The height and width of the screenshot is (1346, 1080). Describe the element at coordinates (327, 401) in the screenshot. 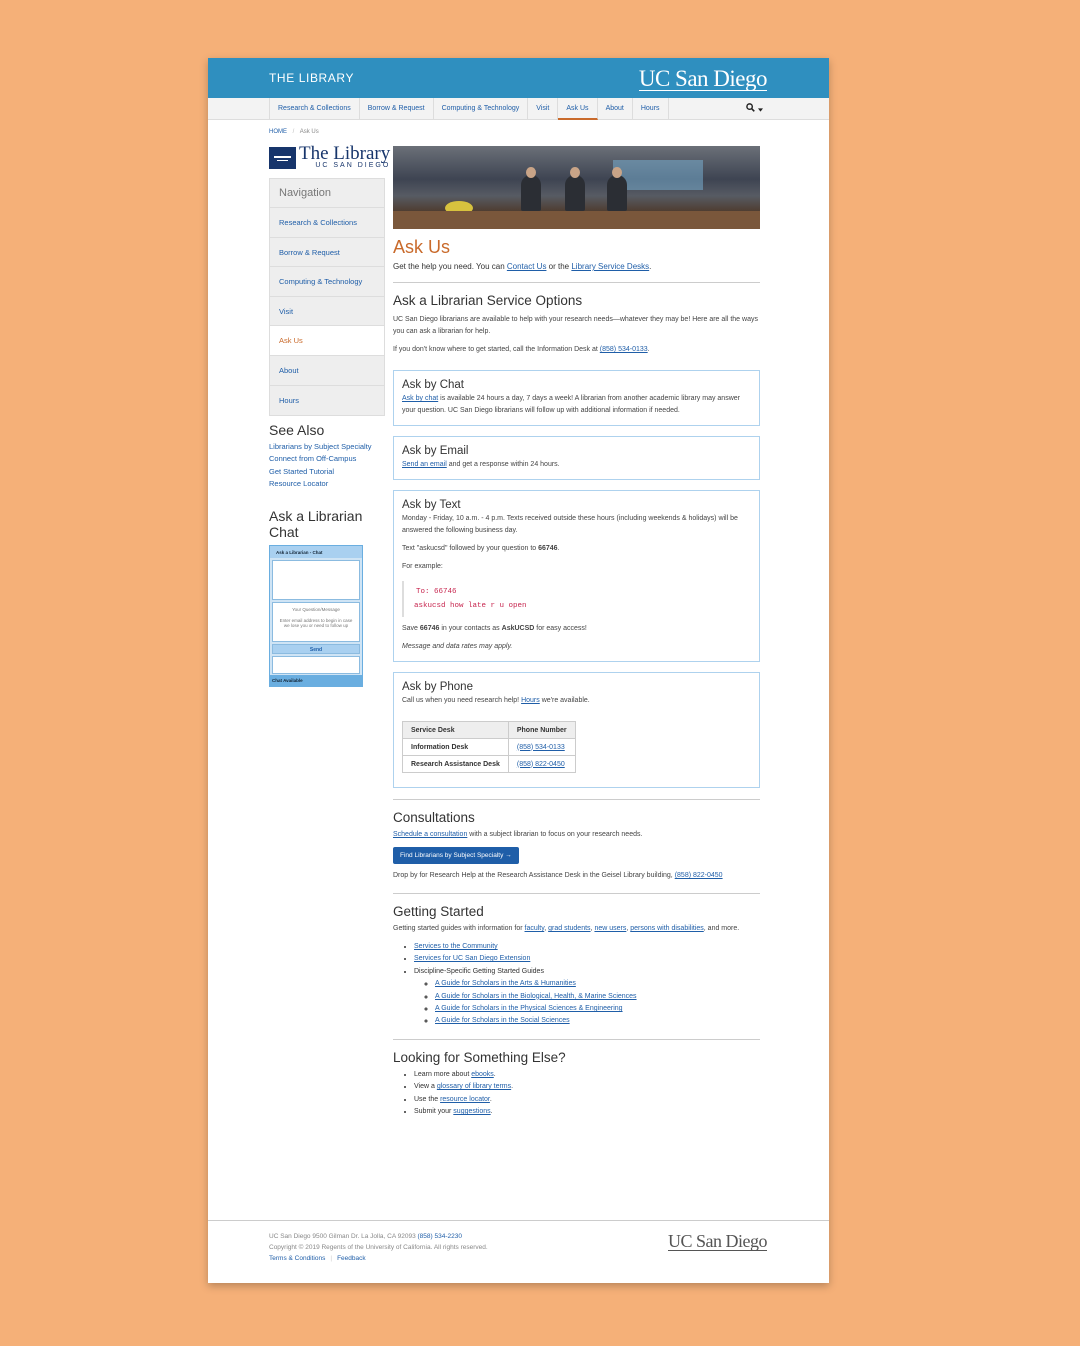

I see `sidebar-item-hours: Hours` at that location.